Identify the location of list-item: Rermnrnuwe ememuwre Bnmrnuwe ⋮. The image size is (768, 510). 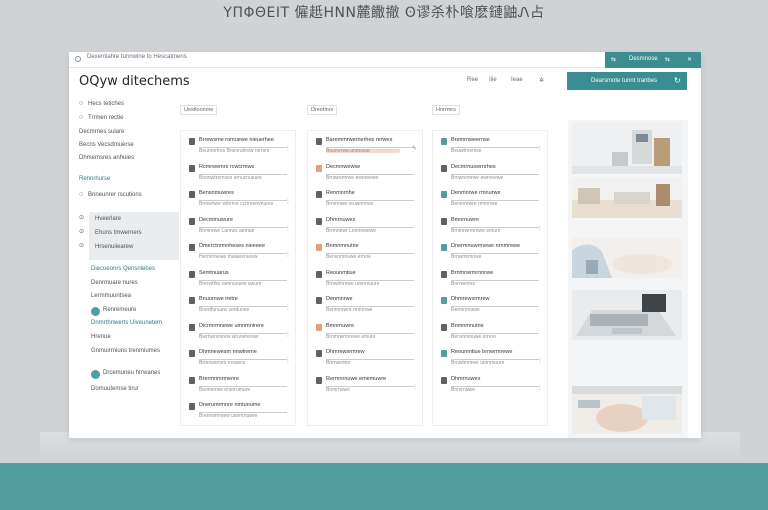
(366, 389).